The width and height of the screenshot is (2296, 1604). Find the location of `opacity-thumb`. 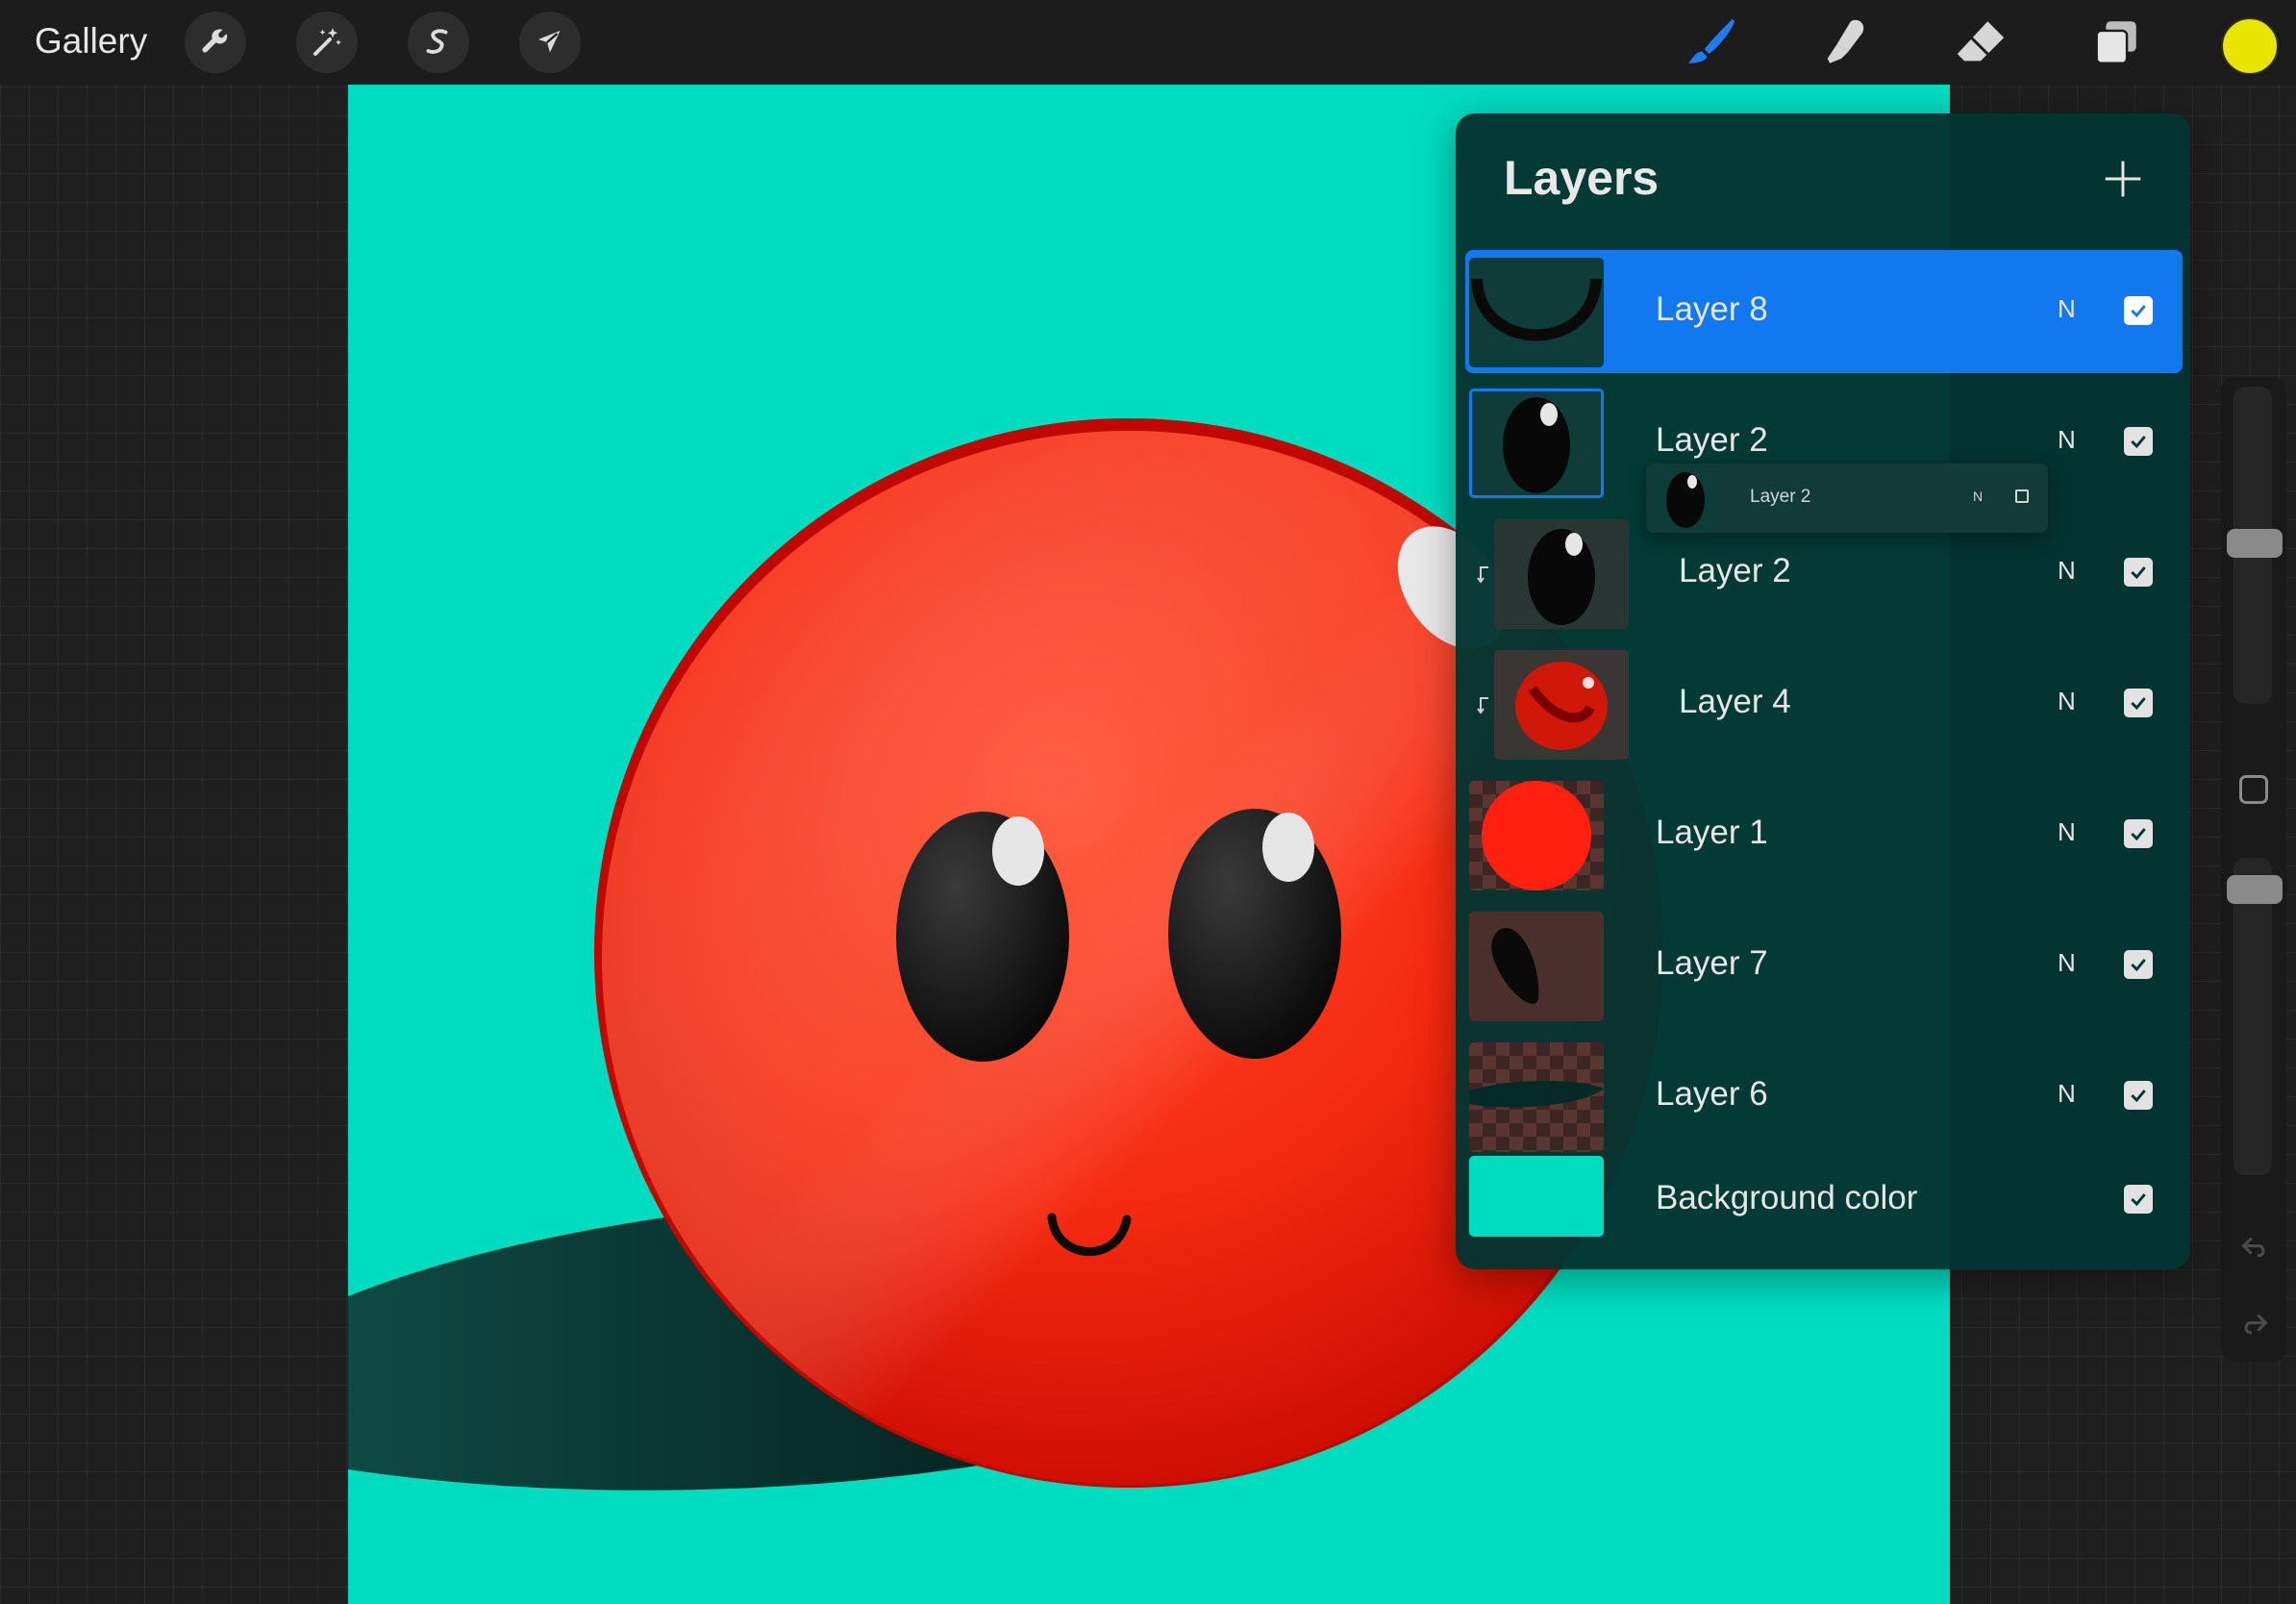

opacity-thumb is located at coordinates (2255, 889).